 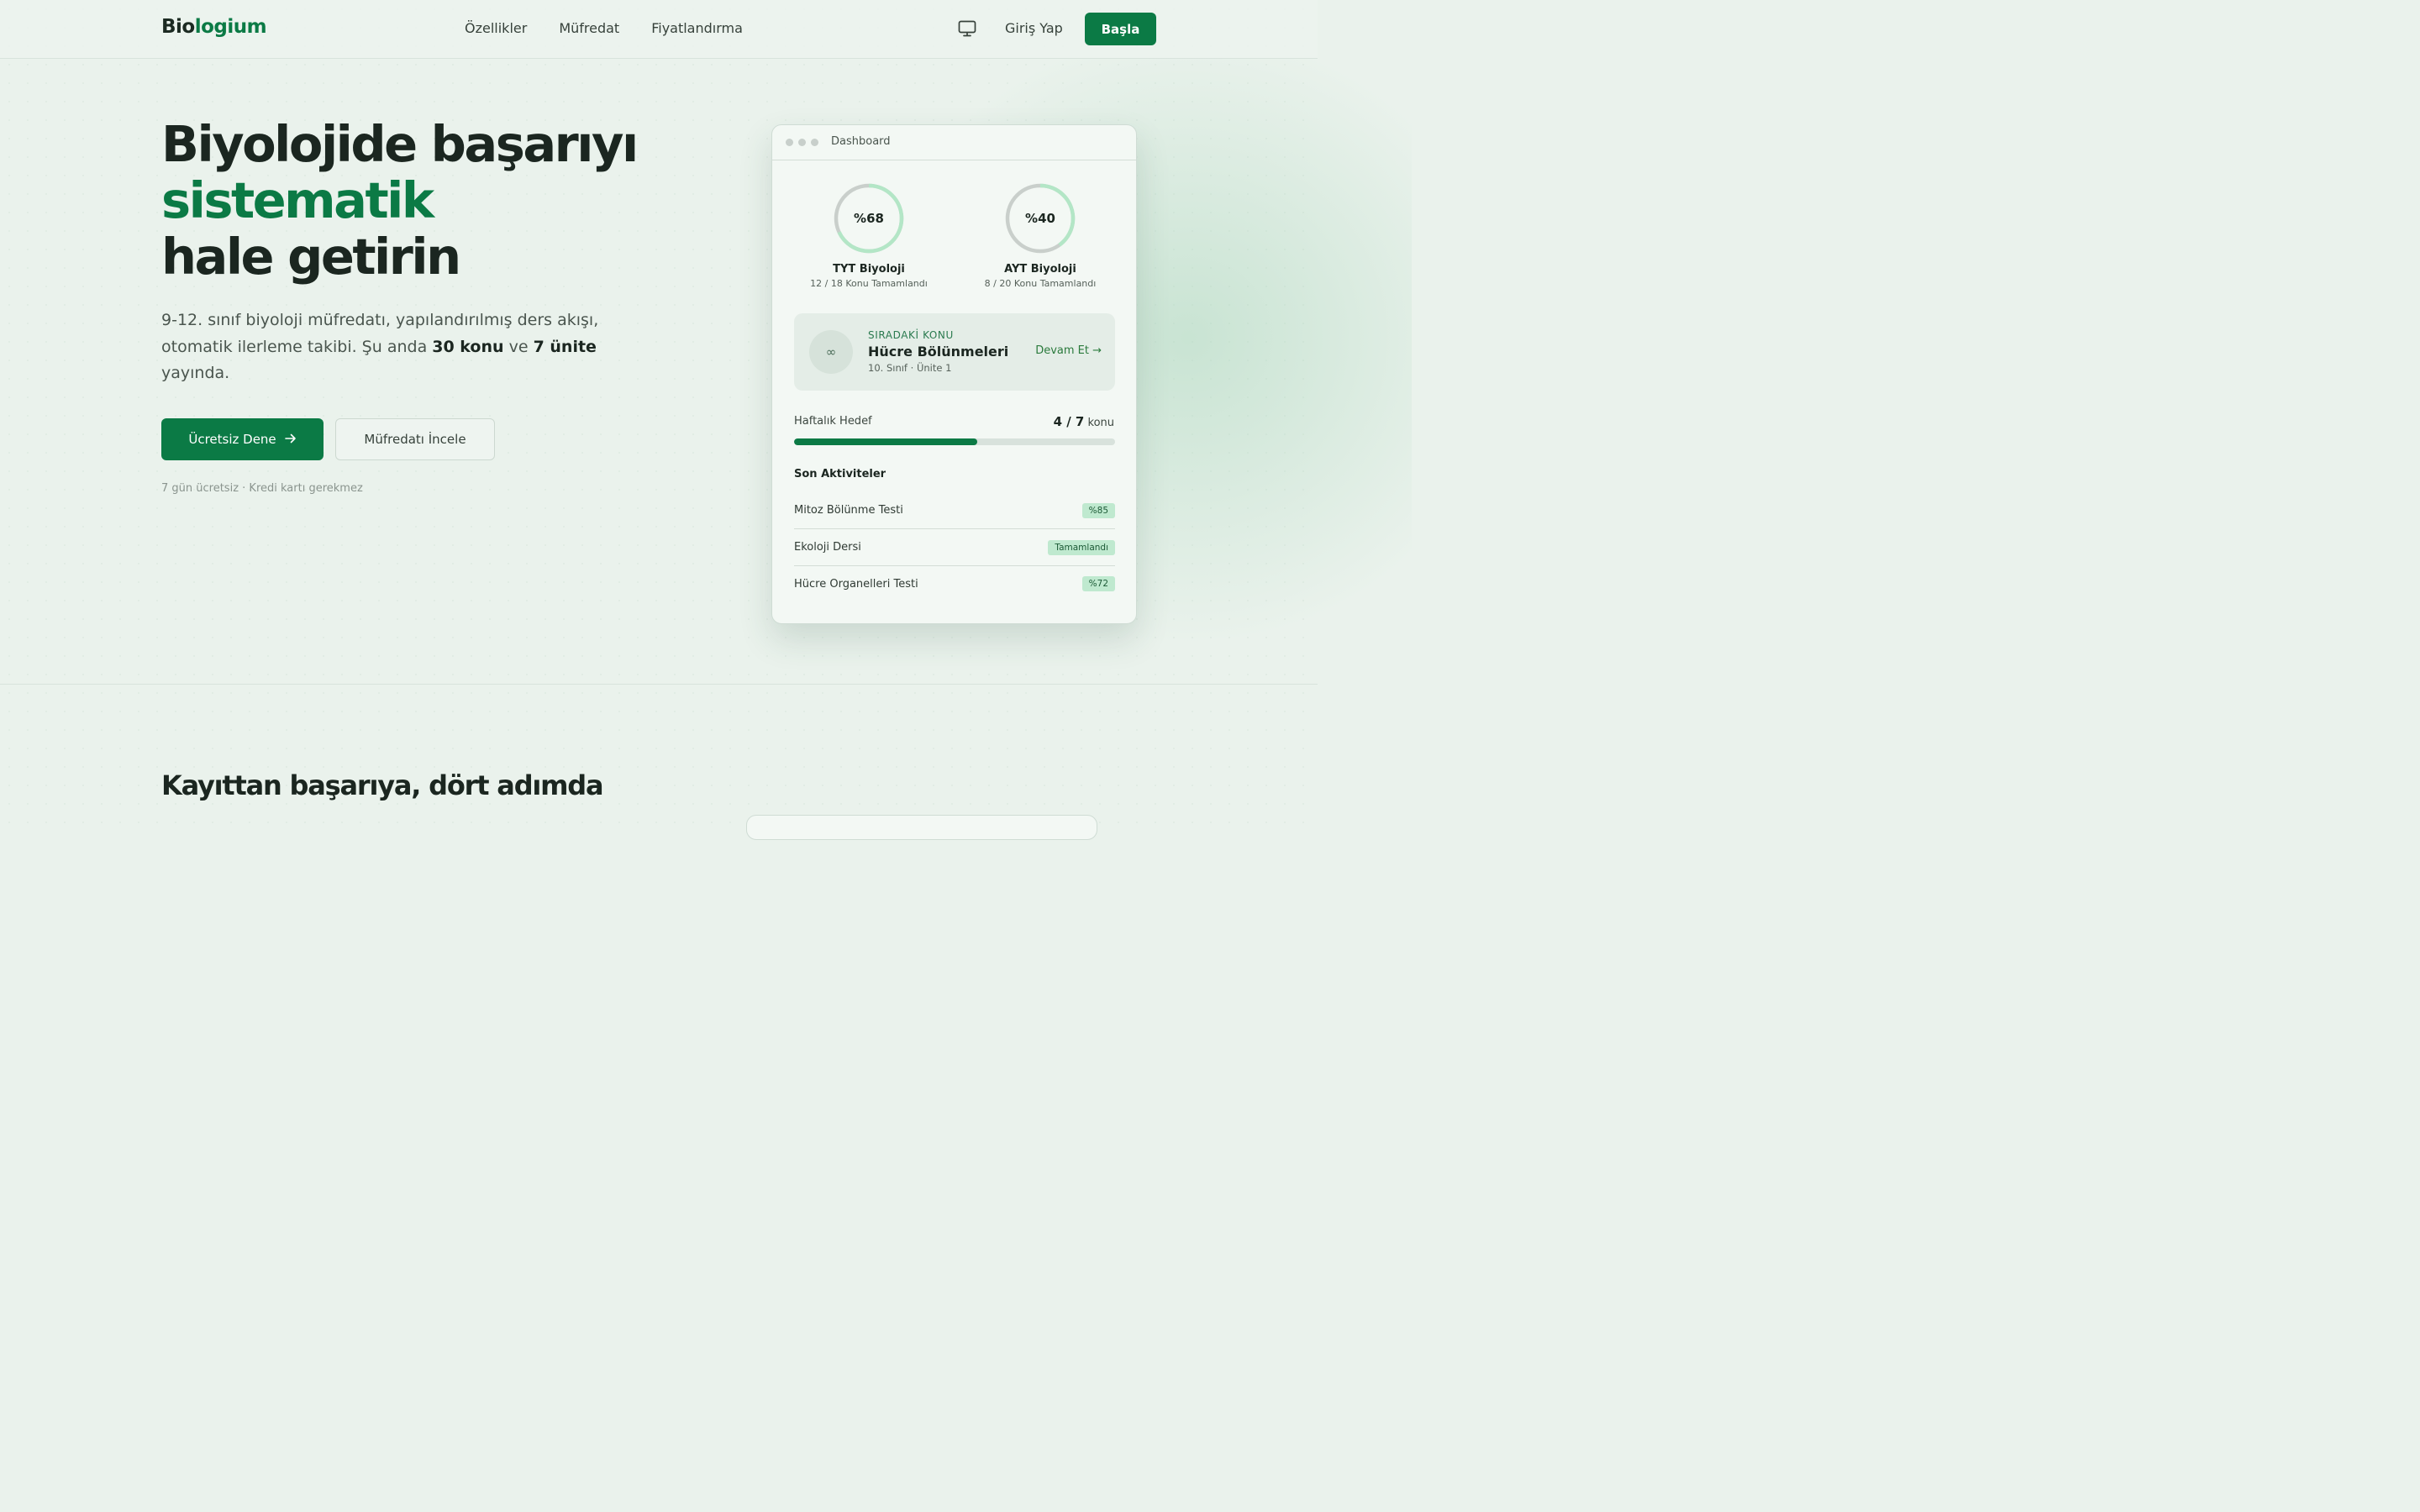 I want to click on section-divider, so click(x=659, y=684).